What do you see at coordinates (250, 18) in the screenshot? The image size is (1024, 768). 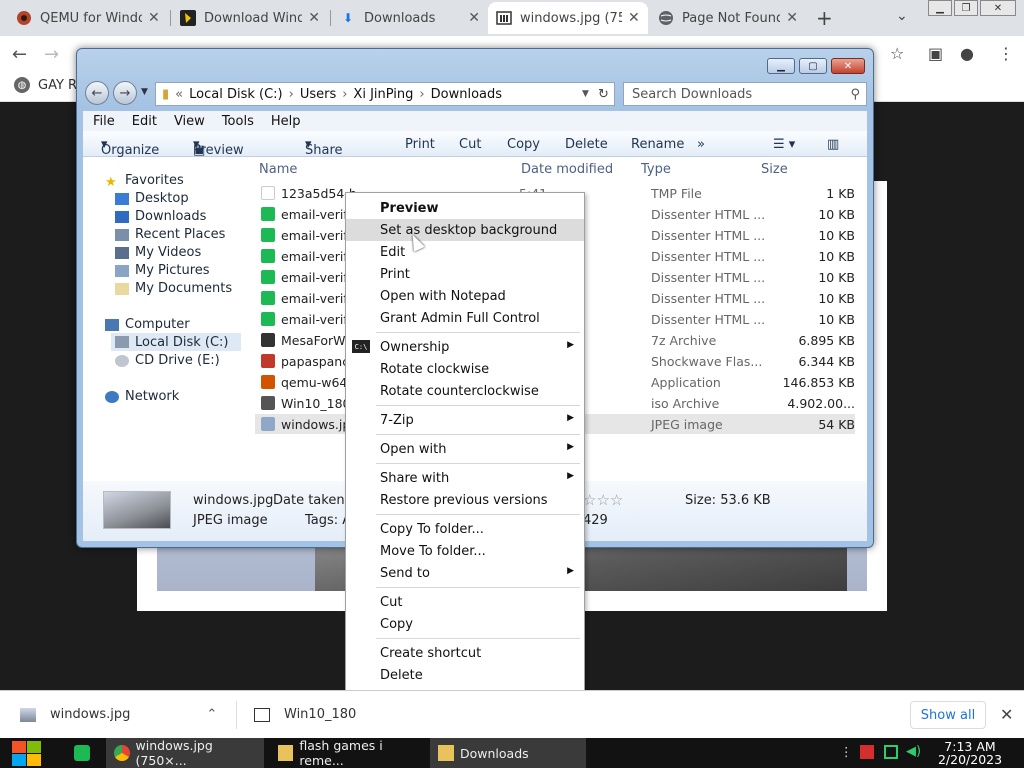 I see `tab-download-windows: Download Windo ✕` at bounding box center [250, 18].